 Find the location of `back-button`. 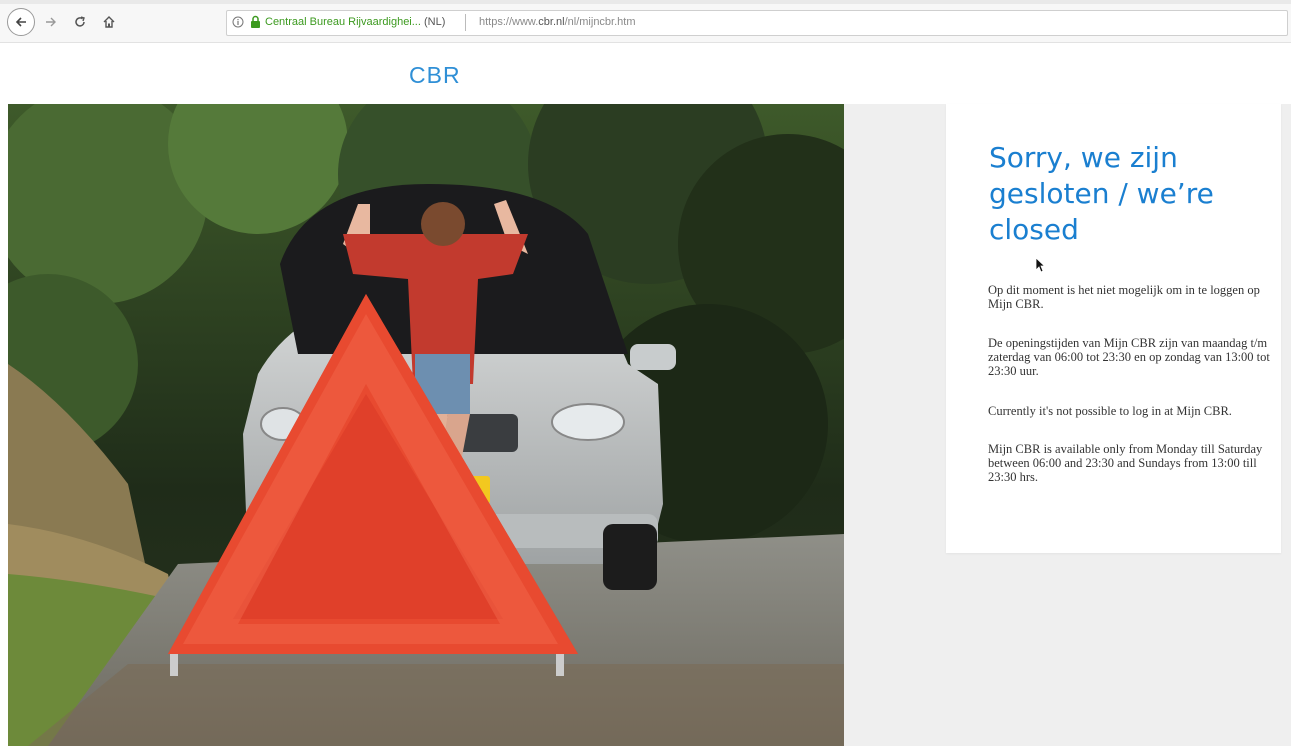

back-button is located at coordinates (21, 22).